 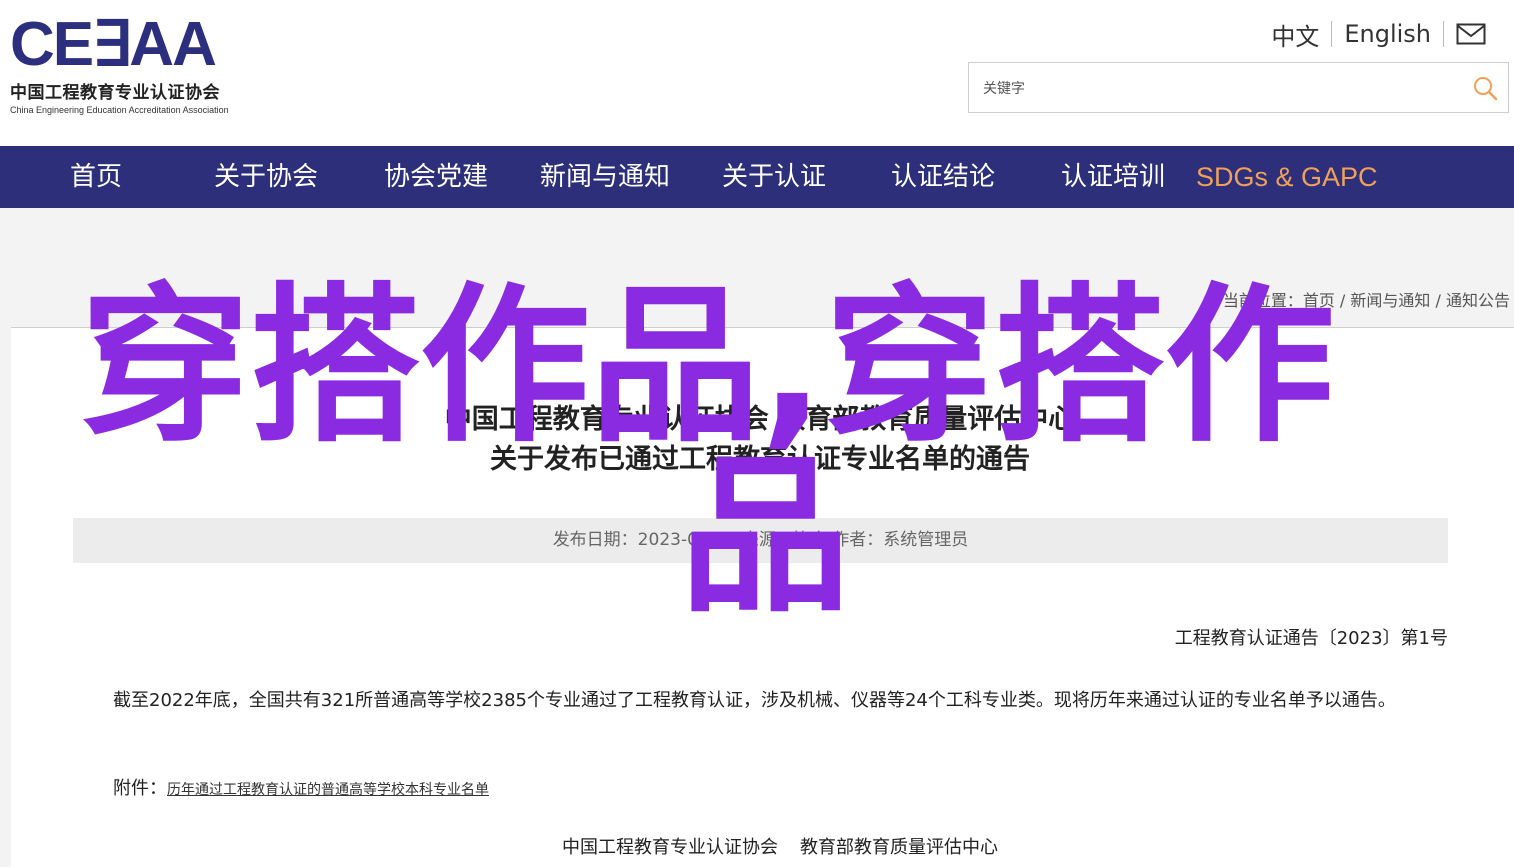 What do you see at coordinates (774, 177) in the screenshot?
I see `nav-item-accreditation: 关于认证` at bounding box center [774, 177].